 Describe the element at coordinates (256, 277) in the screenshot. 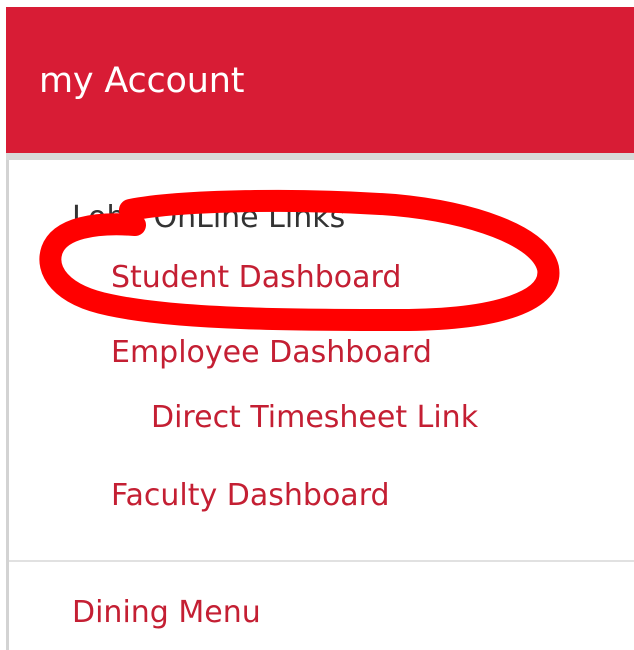

I see `student-dashboard-link: Student Dashboard` at that location.